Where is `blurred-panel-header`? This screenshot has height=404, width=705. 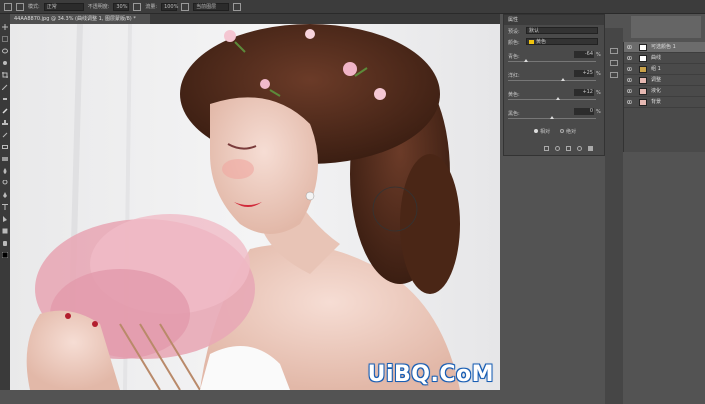
blurred-panel-header is located at coordinates (666, 27).